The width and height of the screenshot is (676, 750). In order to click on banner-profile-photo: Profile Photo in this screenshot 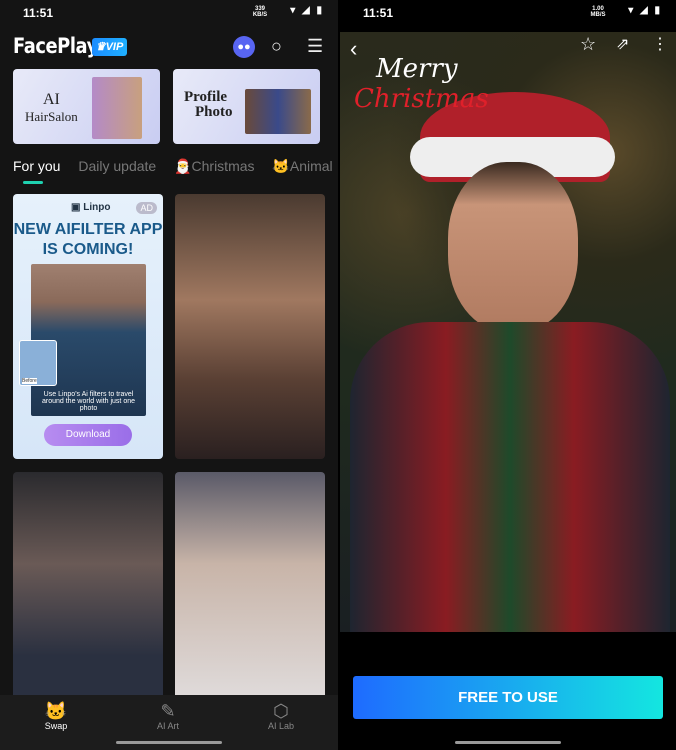, I will do `click(246, 106)`.